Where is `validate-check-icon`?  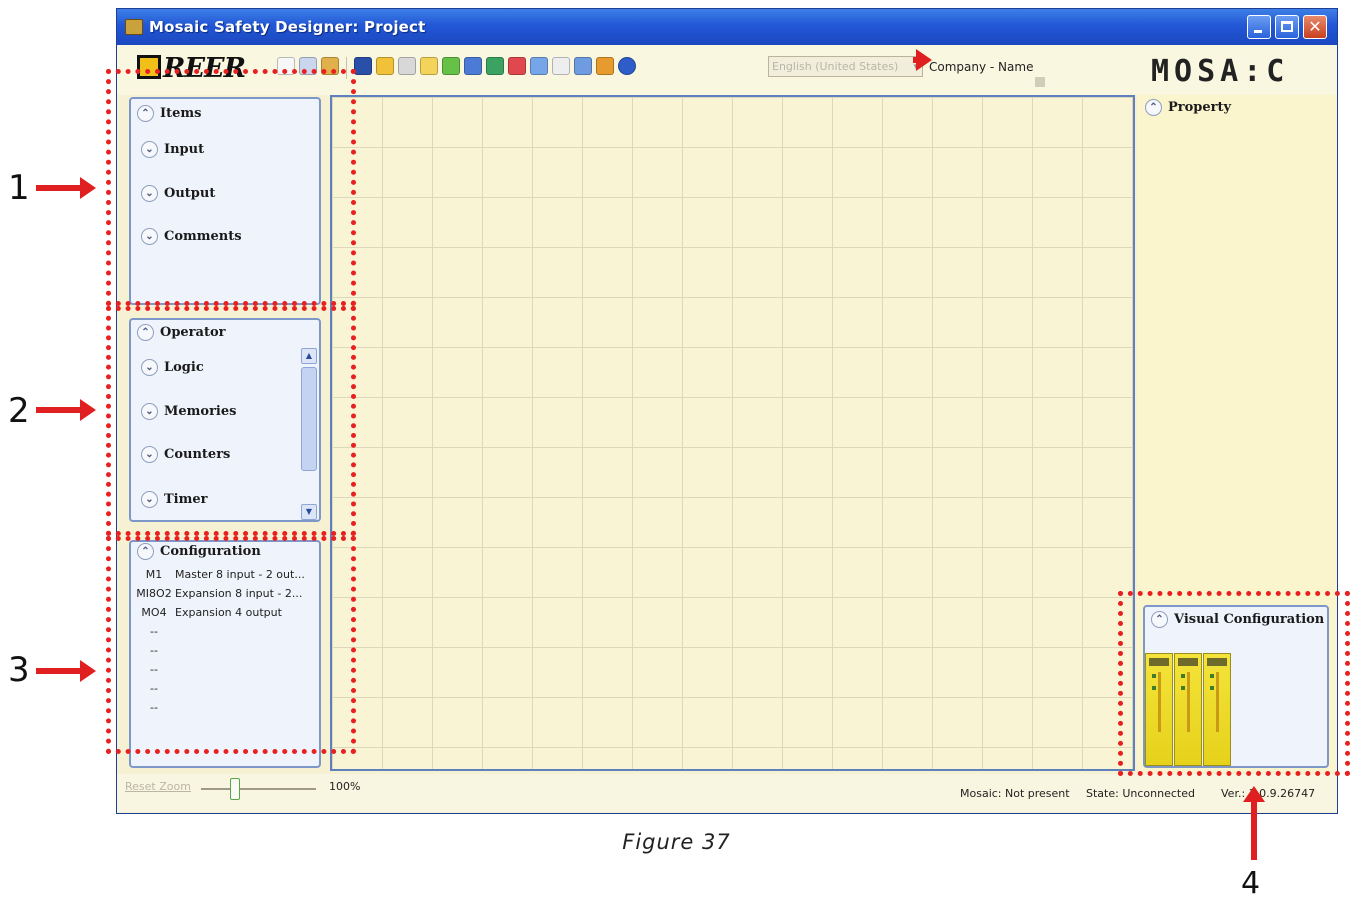 validate-check-icon is located at coordinates (451, 66).